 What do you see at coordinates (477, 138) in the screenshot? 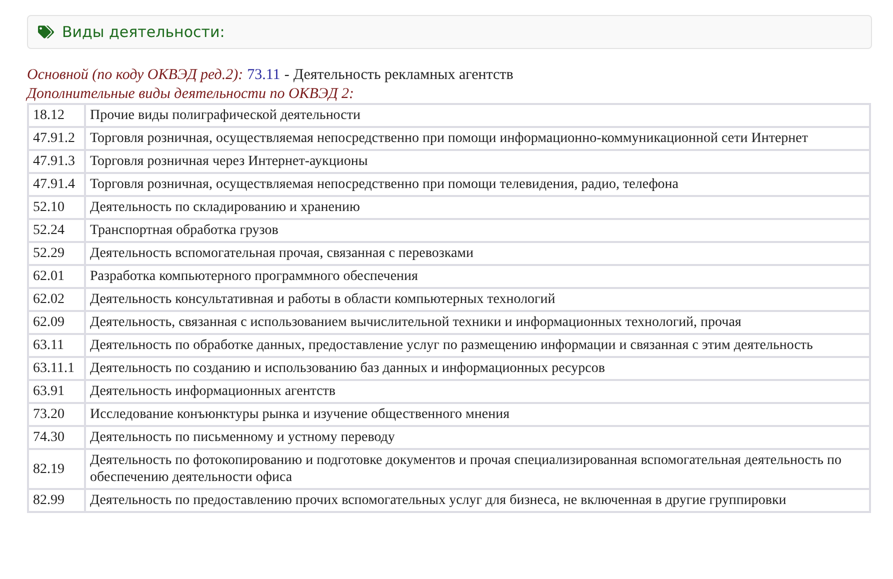
I see `activity-cell: Торговля розничная, осуществляемая непосредственно при помощи информационно-коммуникационной сети Интернет` at bounding box center [477, 138].